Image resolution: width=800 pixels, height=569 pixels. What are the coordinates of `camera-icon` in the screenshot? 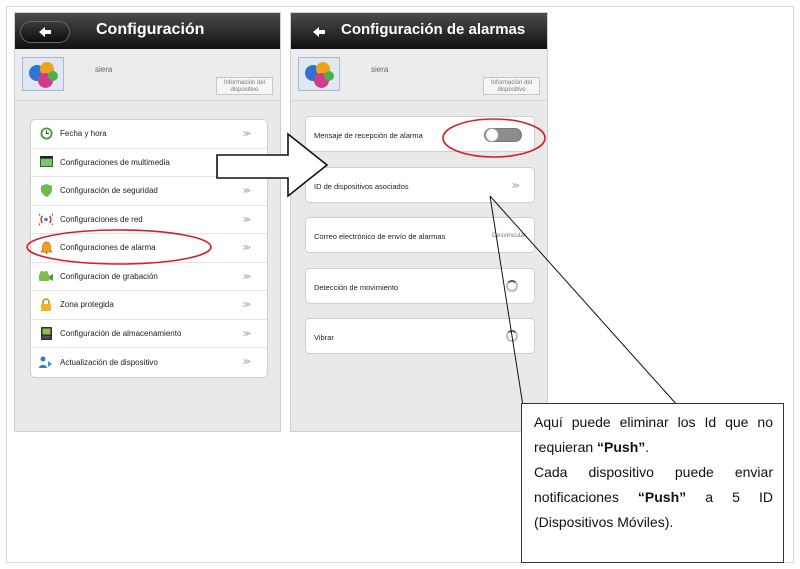 It's located at (46, 276).